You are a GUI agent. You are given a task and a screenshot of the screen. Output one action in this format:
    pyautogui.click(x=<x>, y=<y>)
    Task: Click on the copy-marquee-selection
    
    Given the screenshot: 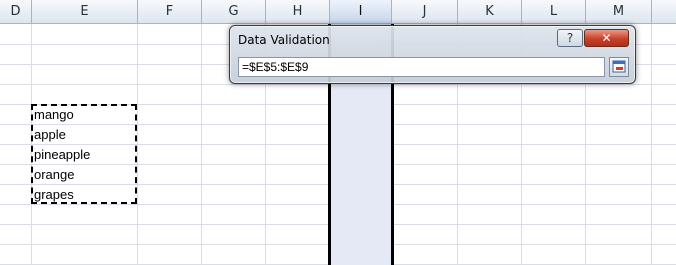 What is the action you would take?
    pyautogui.click(x=84, y=154)
    